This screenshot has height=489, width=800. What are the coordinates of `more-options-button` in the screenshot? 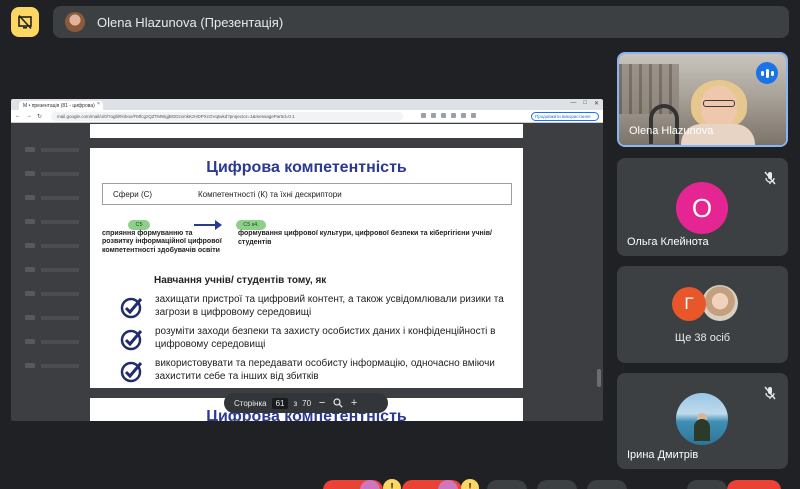 It's located at (607, 484).